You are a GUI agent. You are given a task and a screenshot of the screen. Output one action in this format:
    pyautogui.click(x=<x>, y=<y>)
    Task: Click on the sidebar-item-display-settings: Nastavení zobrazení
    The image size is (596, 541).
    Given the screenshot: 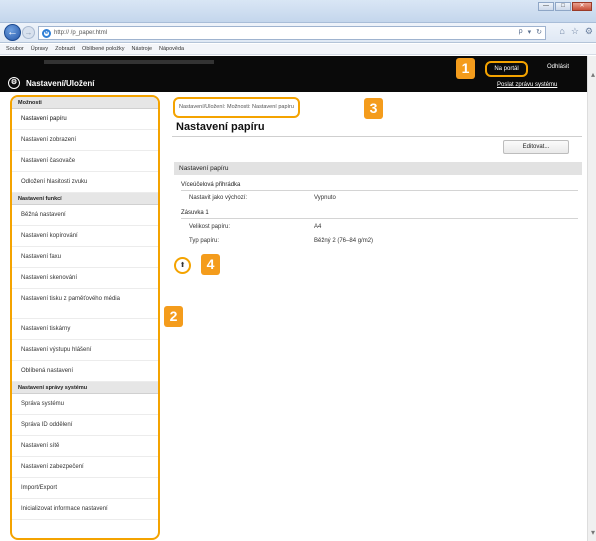 What is the action you would take?
    pyautogui.click(x=85, y=140)
    